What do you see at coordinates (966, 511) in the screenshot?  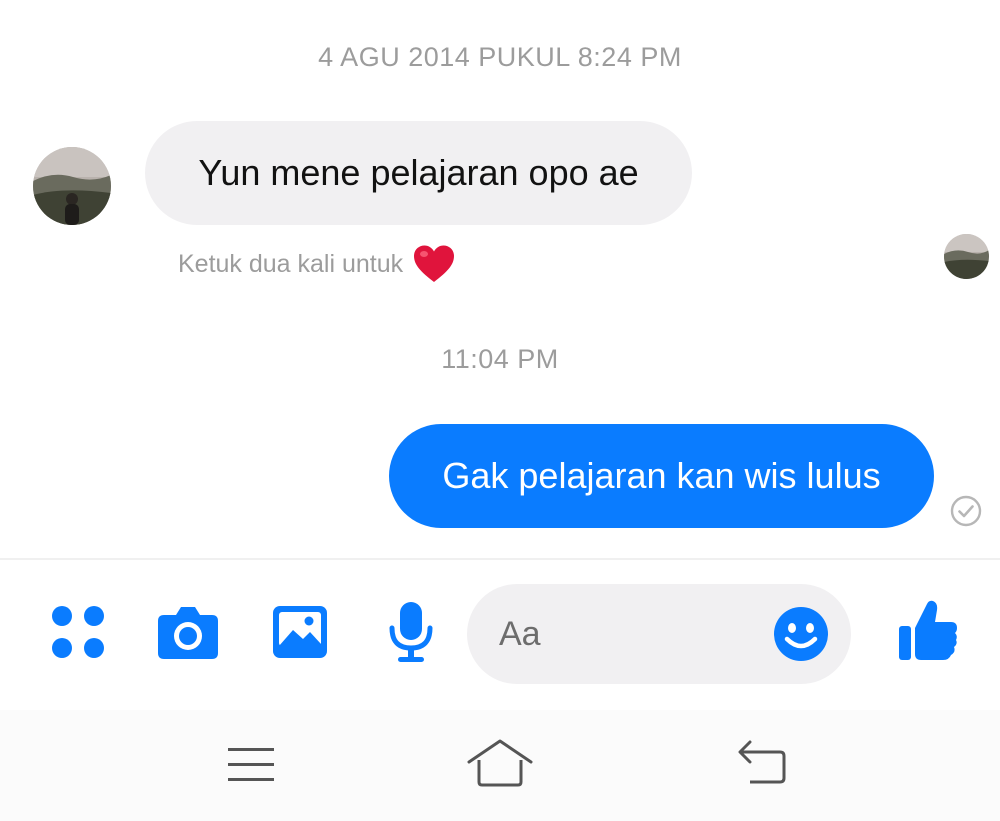 I see `check-circle-icon` at bounding box center [966, 511].